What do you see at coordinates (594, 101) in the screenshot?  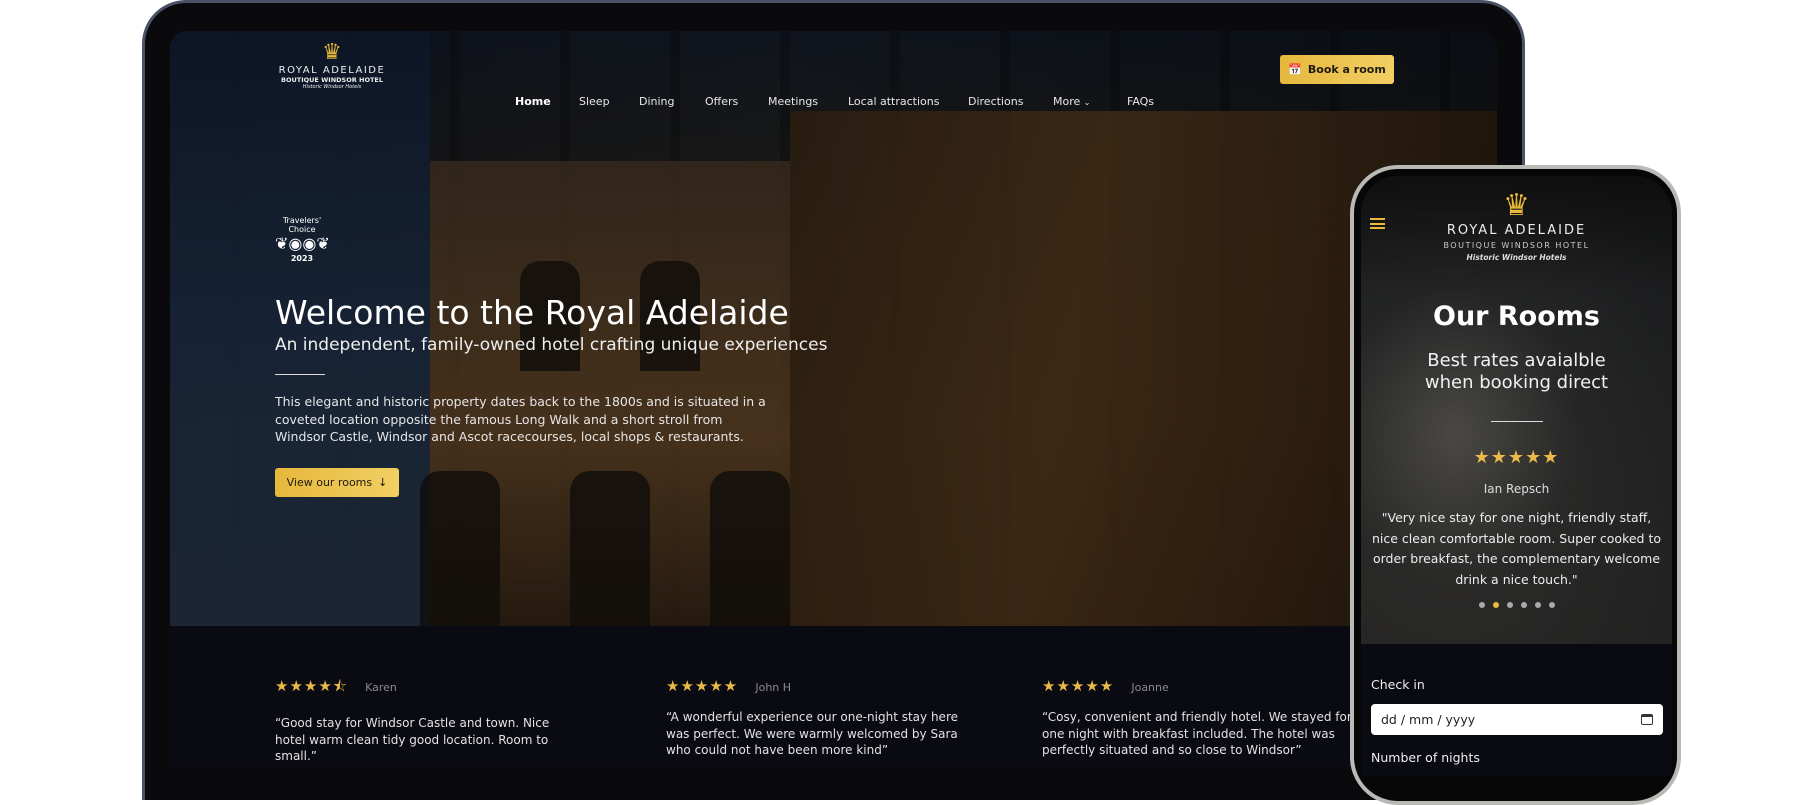 I see `nav-sleep: Sleep` at bounding box center [594, 101].